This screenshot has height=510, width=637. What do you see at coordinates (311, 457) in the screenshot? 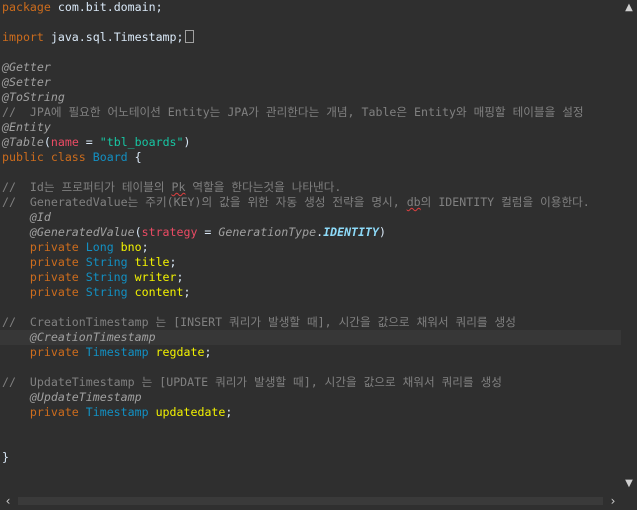
I see `code-line: }` at bounding box center [311, 457].